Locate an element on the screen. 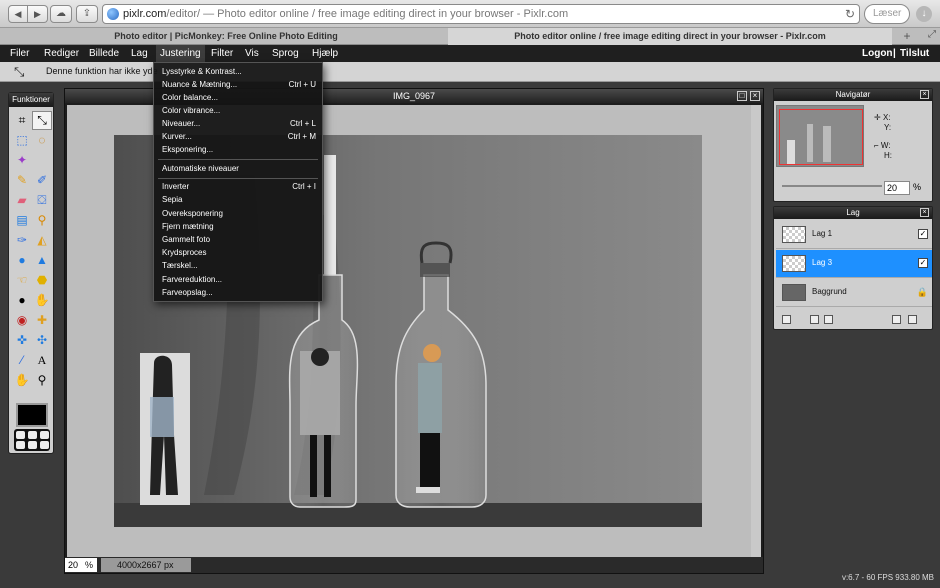  menu-item-auto-niveauer: Automatiske niveauer is located at coordinates (238, 168).